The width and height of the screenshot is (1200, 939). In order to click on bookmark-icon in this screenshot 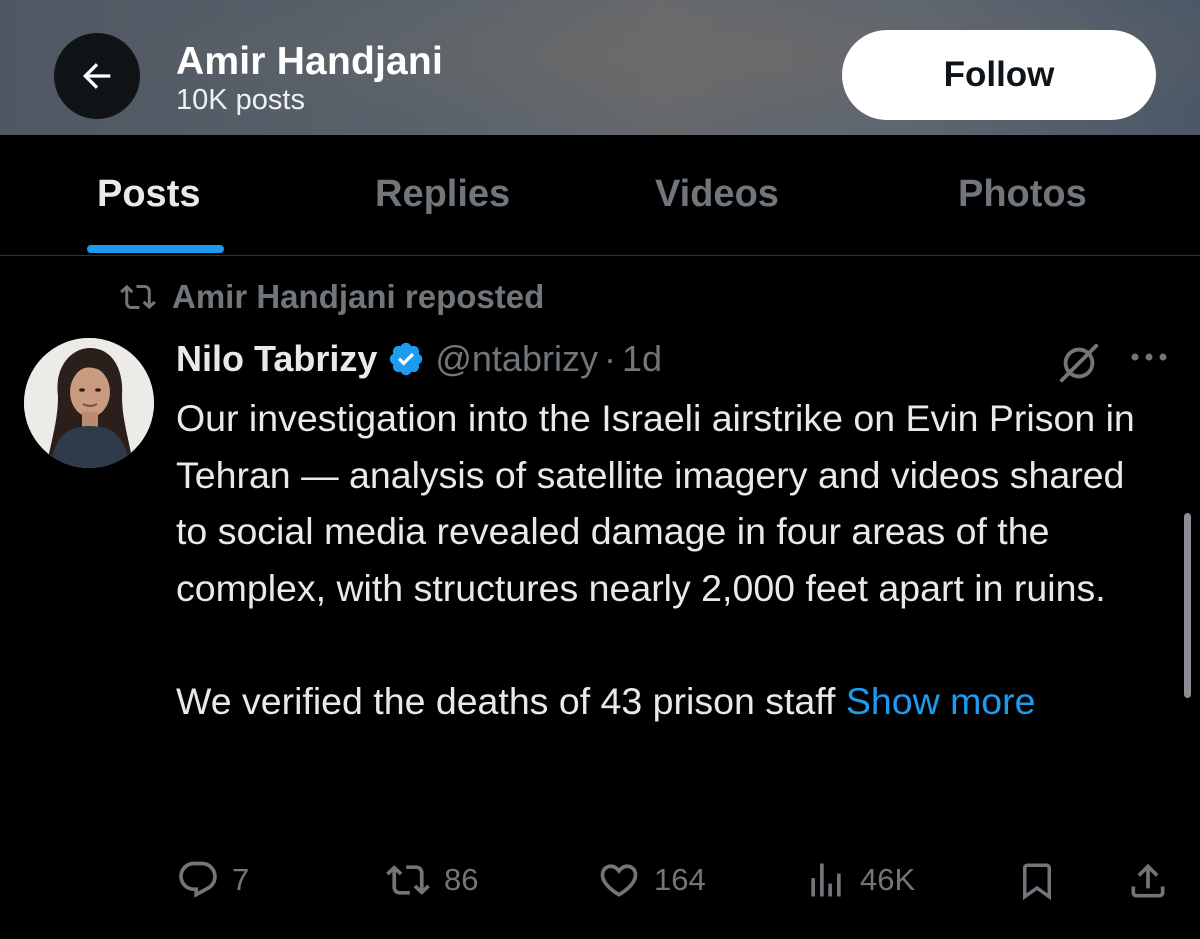, I will do `click(1037, 882)`.